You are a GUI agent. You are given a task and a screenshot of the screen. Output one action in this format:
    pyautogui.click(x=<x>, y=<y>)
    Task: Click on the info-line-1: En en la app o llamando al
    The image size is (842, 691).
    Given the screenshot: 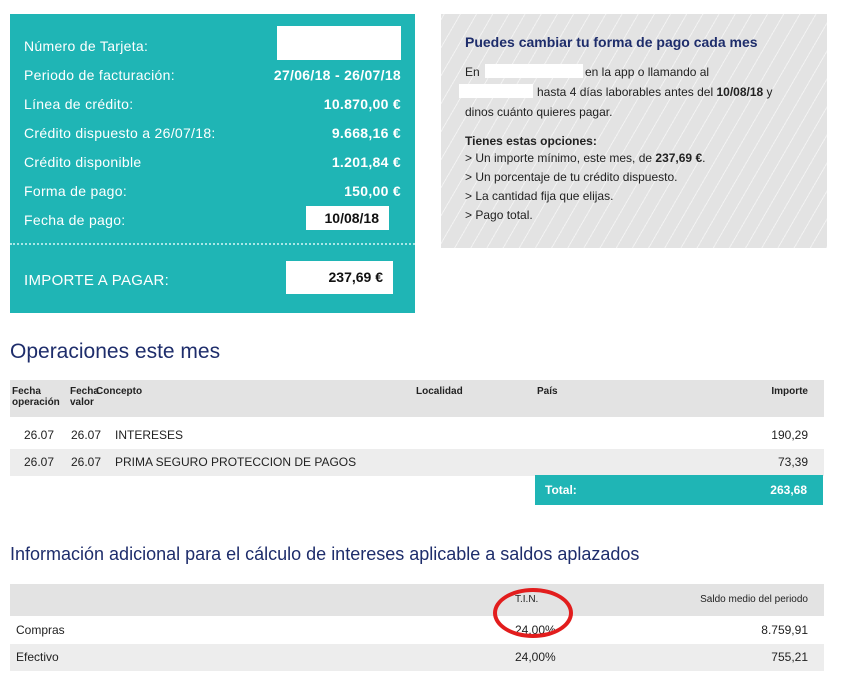 What is the action you would take?
    pyautogui.click(x=587, y=72)
    